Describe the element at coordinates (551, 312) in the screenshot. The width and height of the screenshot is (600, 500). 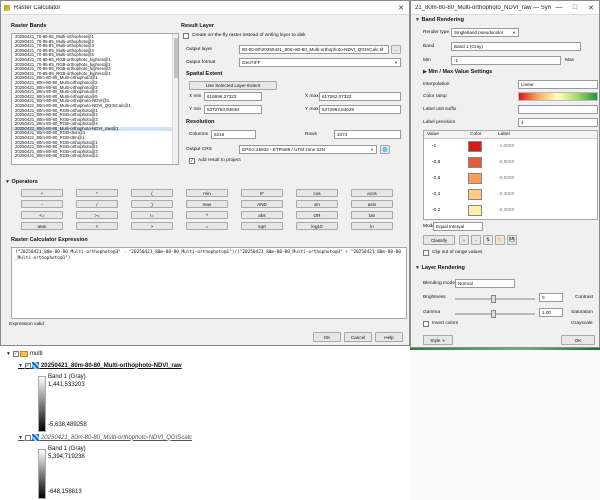
I see `gamma-input: 1,00` at that location.